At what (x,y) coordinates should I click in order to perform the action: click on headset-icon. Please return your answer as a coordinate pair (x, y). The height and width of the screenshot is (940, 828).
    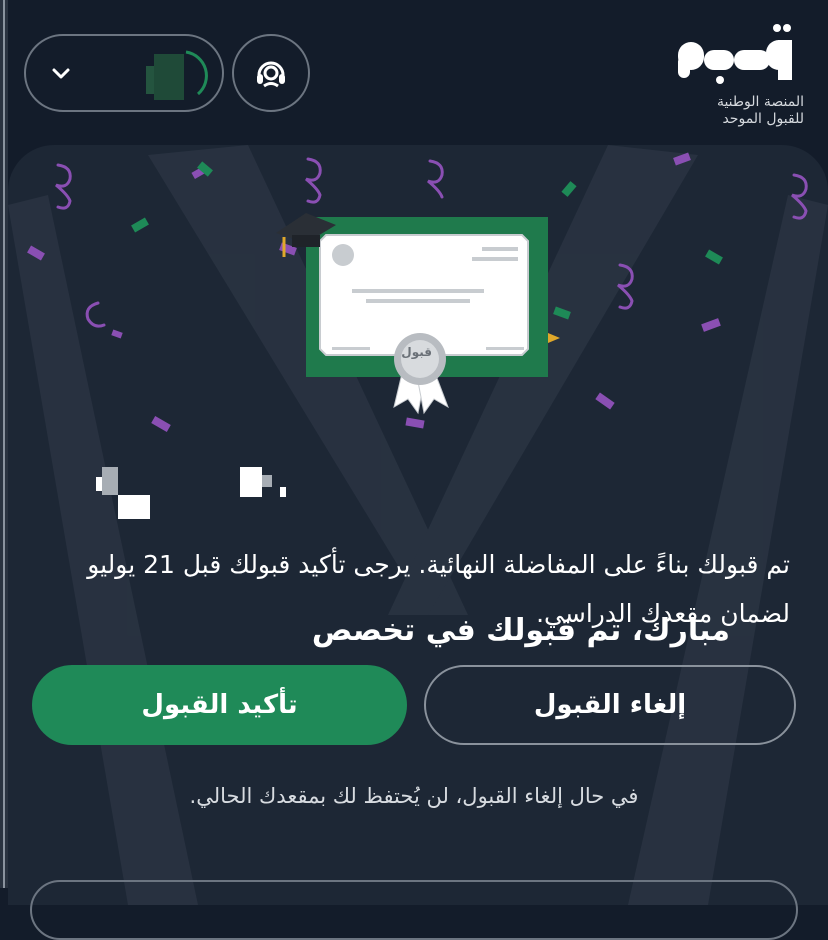
    Looking at the image, I should click on (271, 74).